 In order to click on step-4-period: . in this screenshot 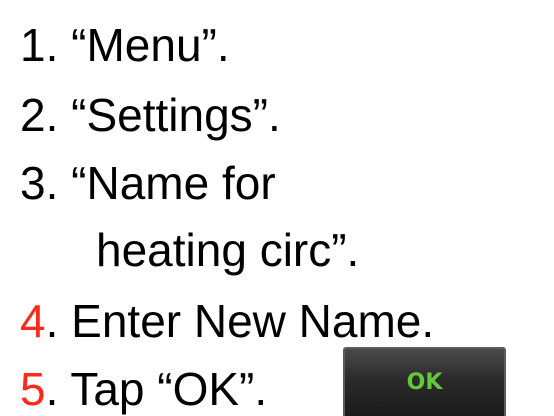, I will do `click(52, 321)`.